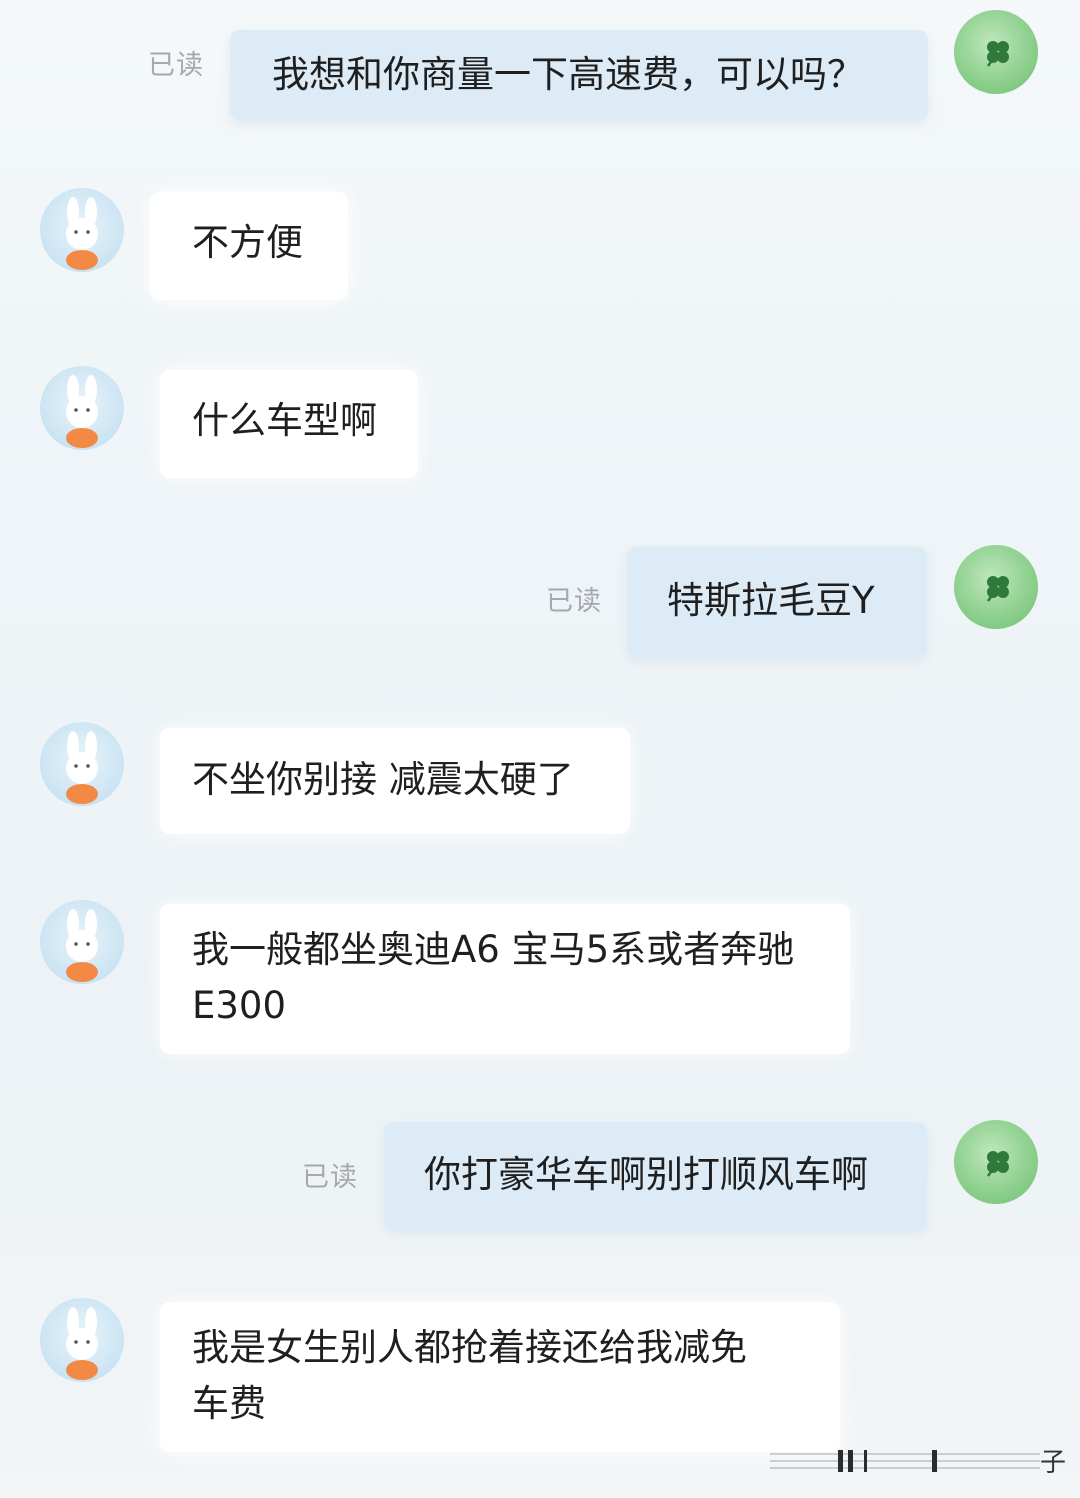 Image resolution: width=1080 pixels, height=1498 pixels. What do you see at coordinates (500, 1377) in the screenshot?
I see `message-bubble-incoming: 我是女生别人都抢着接还给我减免 车费` at bounding box center [500, 1377].